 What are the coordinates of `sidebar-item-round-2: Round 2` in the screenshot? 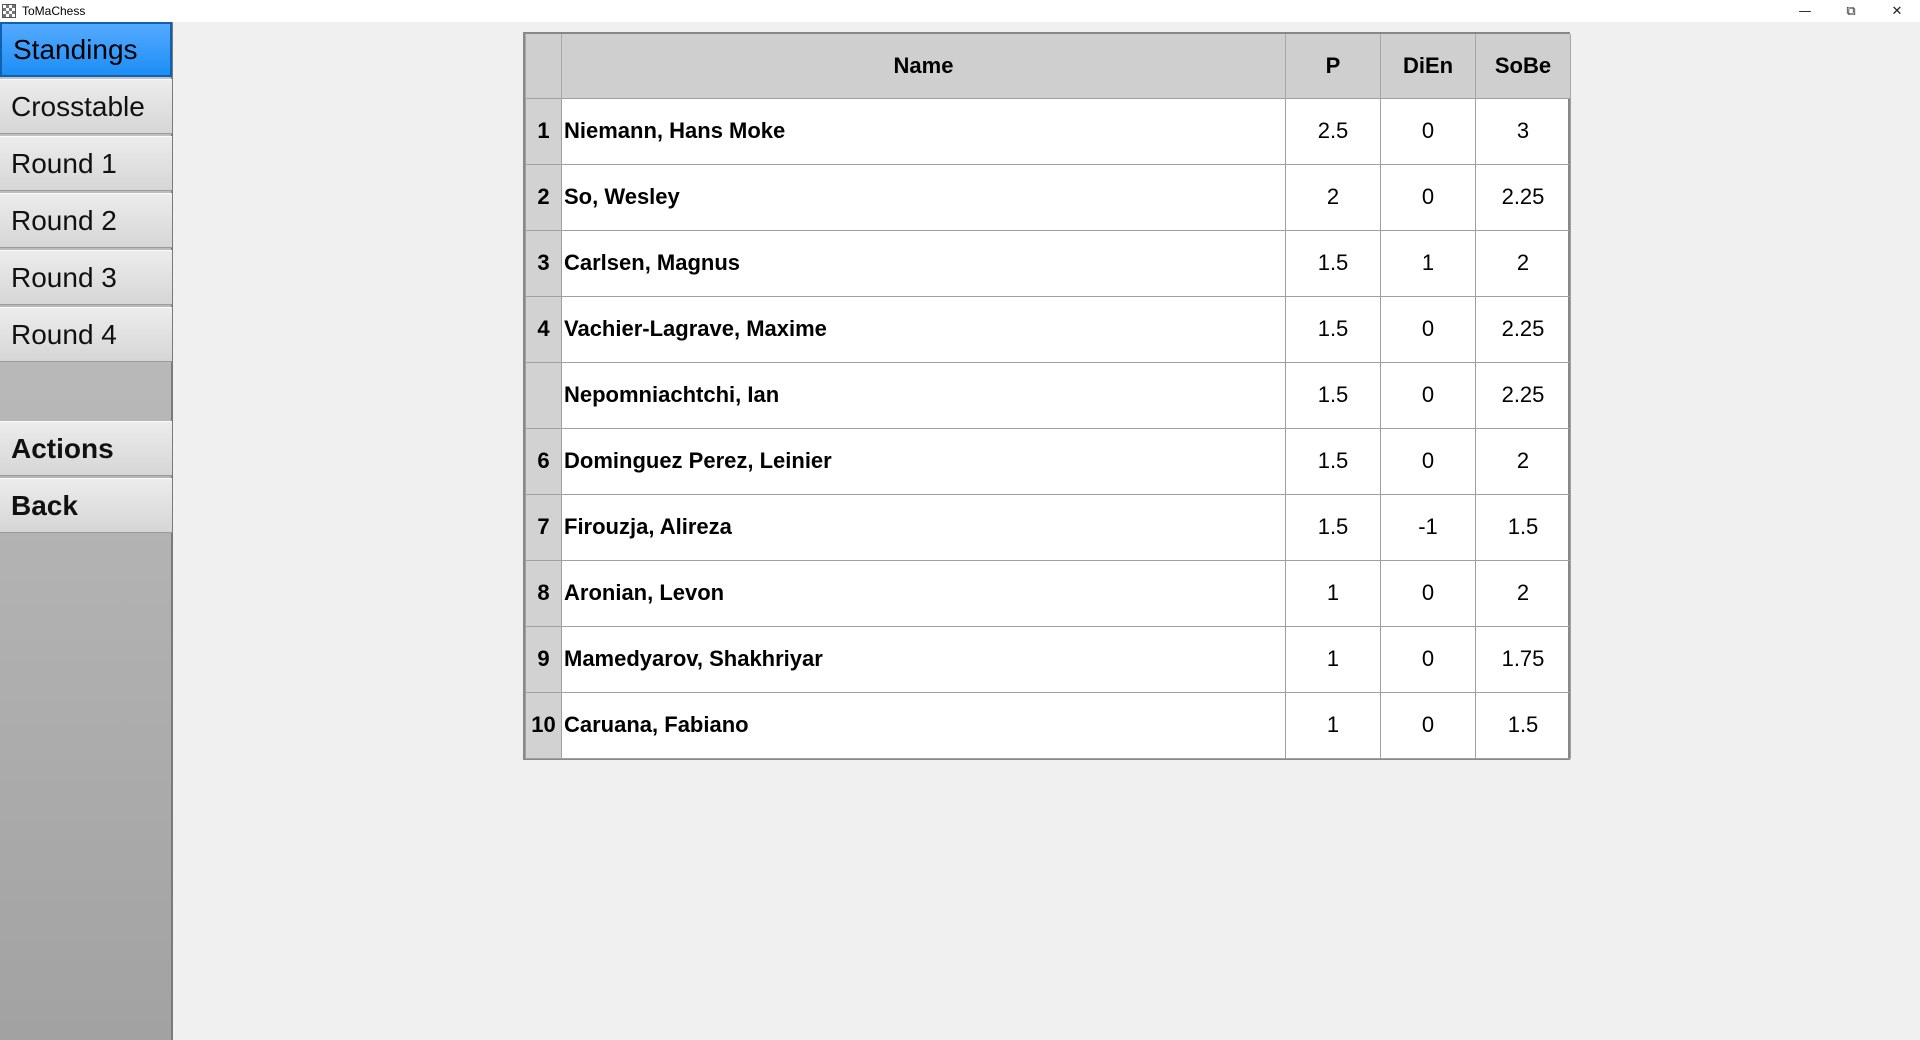 It's located at (86, 220).